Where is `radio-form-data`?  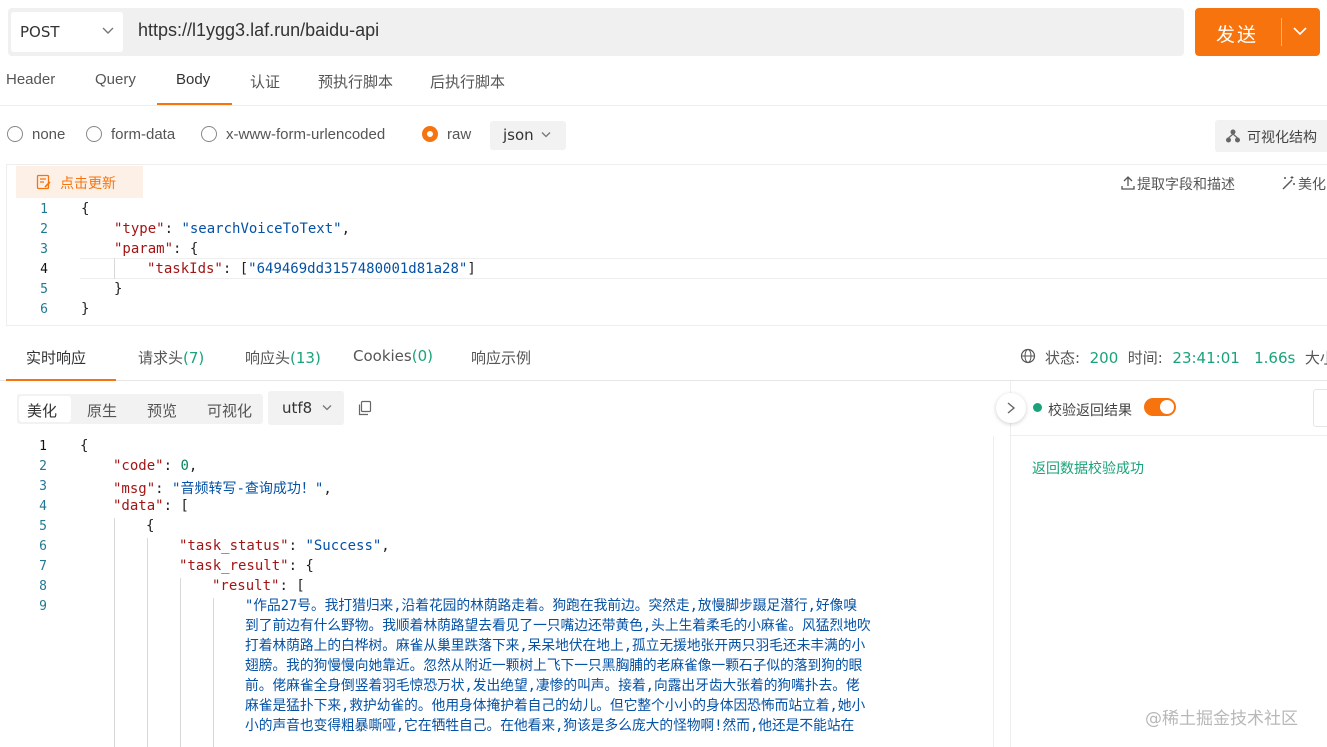
radio-form-data is located at coordinates (94, 134).